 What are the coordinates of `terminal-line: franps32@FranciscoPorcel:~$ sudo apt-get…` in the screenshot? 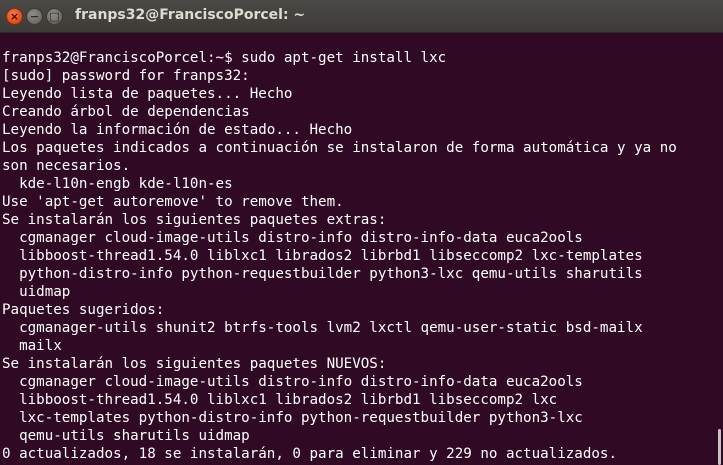 It's located at (224, 58).